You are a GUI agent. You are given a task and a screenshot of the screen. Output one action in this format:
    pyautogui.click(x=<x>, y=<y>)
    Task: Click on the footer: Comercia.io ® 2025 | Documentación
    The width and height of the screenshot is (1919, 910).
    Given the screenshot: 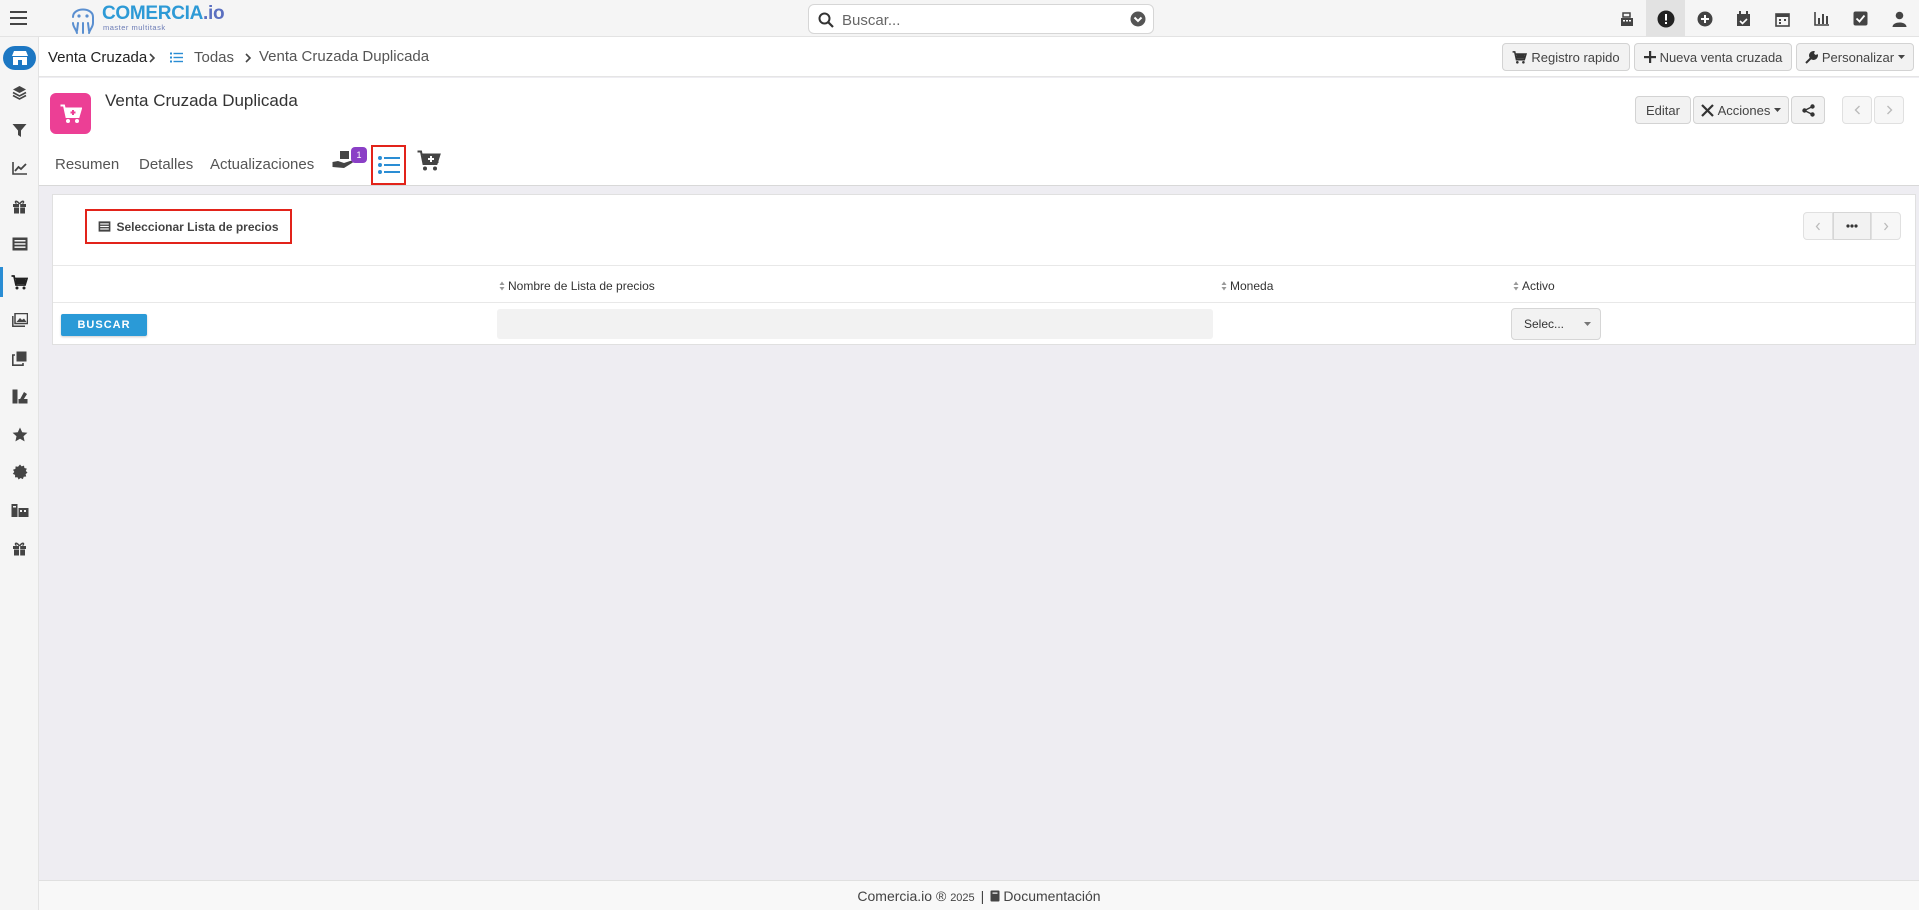 What is the action you would take?
    pyautogui.click(x=979, y=895)
    